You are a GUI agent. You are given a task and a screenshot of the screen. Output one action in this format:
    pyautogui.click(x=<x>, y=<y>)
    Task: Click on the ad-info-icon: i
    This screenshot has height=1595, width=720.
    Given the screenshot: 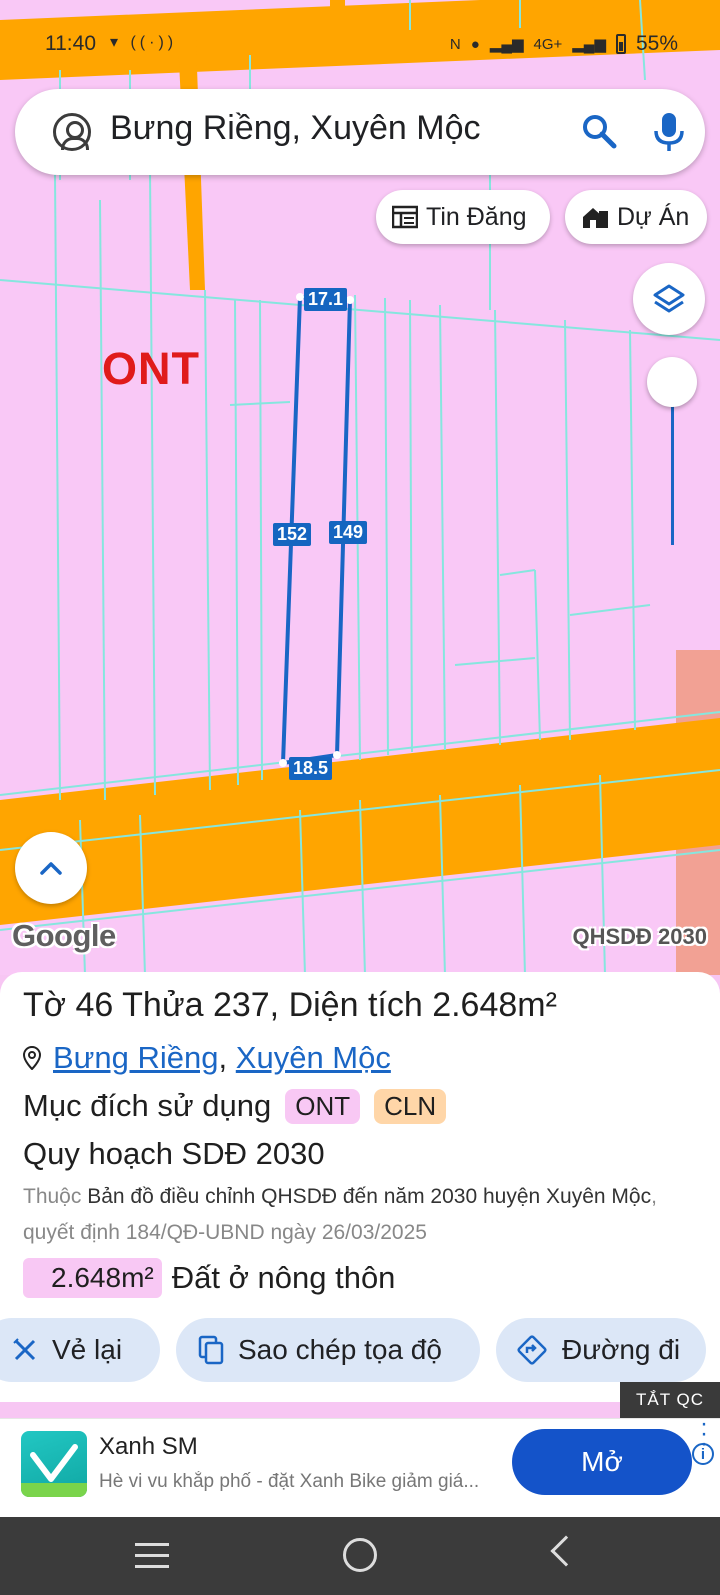 What is the action you would take?
    pyautogui.click(x=703, y=1454)
    